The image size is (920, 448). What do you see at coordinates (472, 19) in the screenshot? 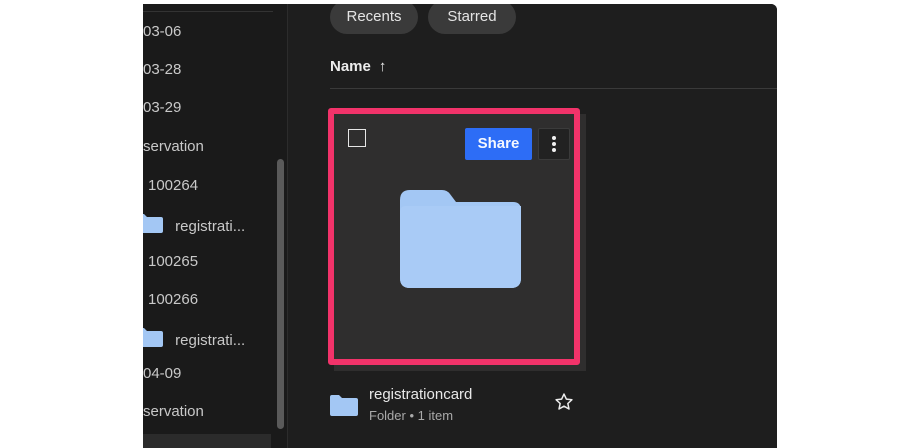
I see `starred-filter-button: Starred` at bounding box center [472, 19].